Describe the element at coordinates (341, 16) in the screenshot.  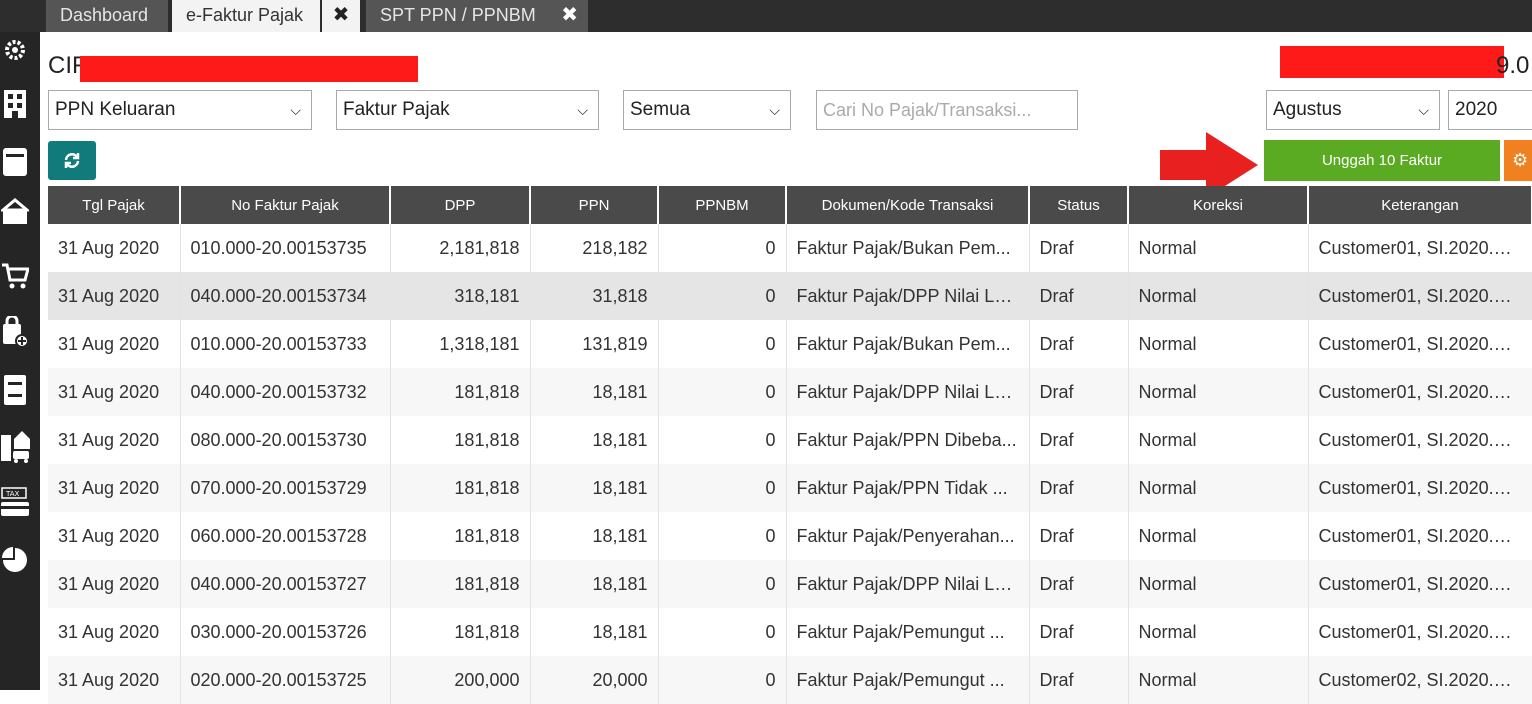
I see `tab-efaktur-close-icon: ✖` at that location.